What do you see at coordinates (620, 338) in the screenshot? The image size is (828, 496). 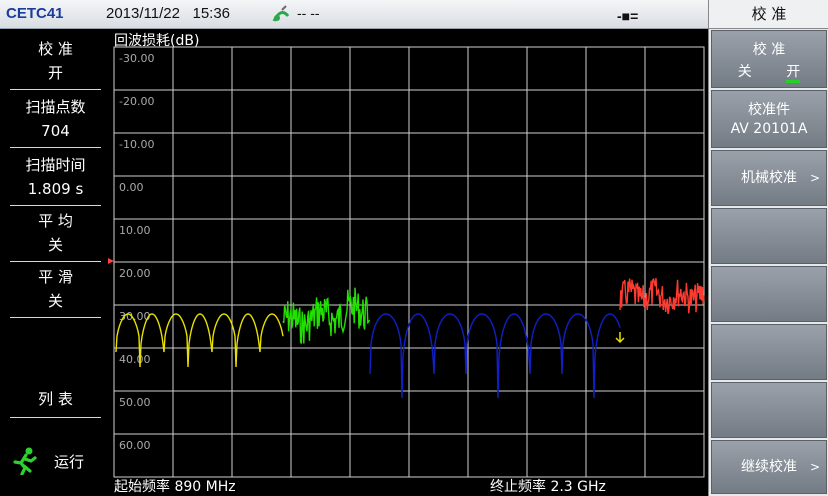 I see `marker-arrow-icon` at bounding box center [620, 338].